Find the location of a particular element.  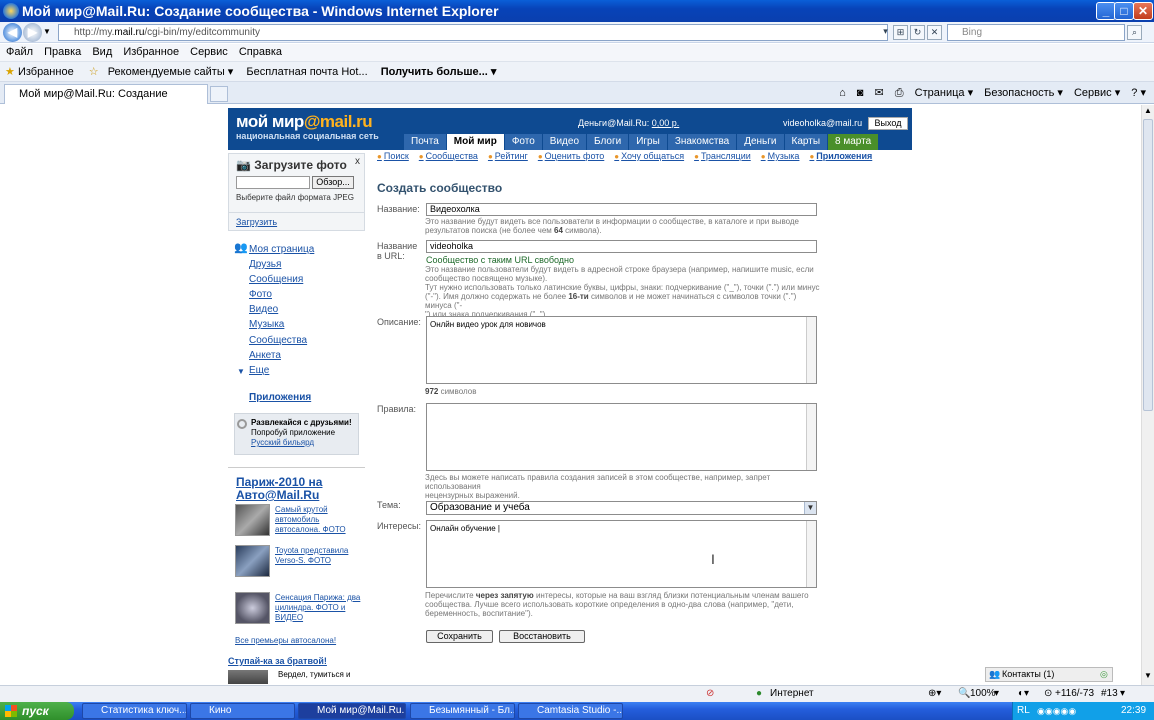

site-logo: мой мир@mail.ru is located at coordinates (304, 122).